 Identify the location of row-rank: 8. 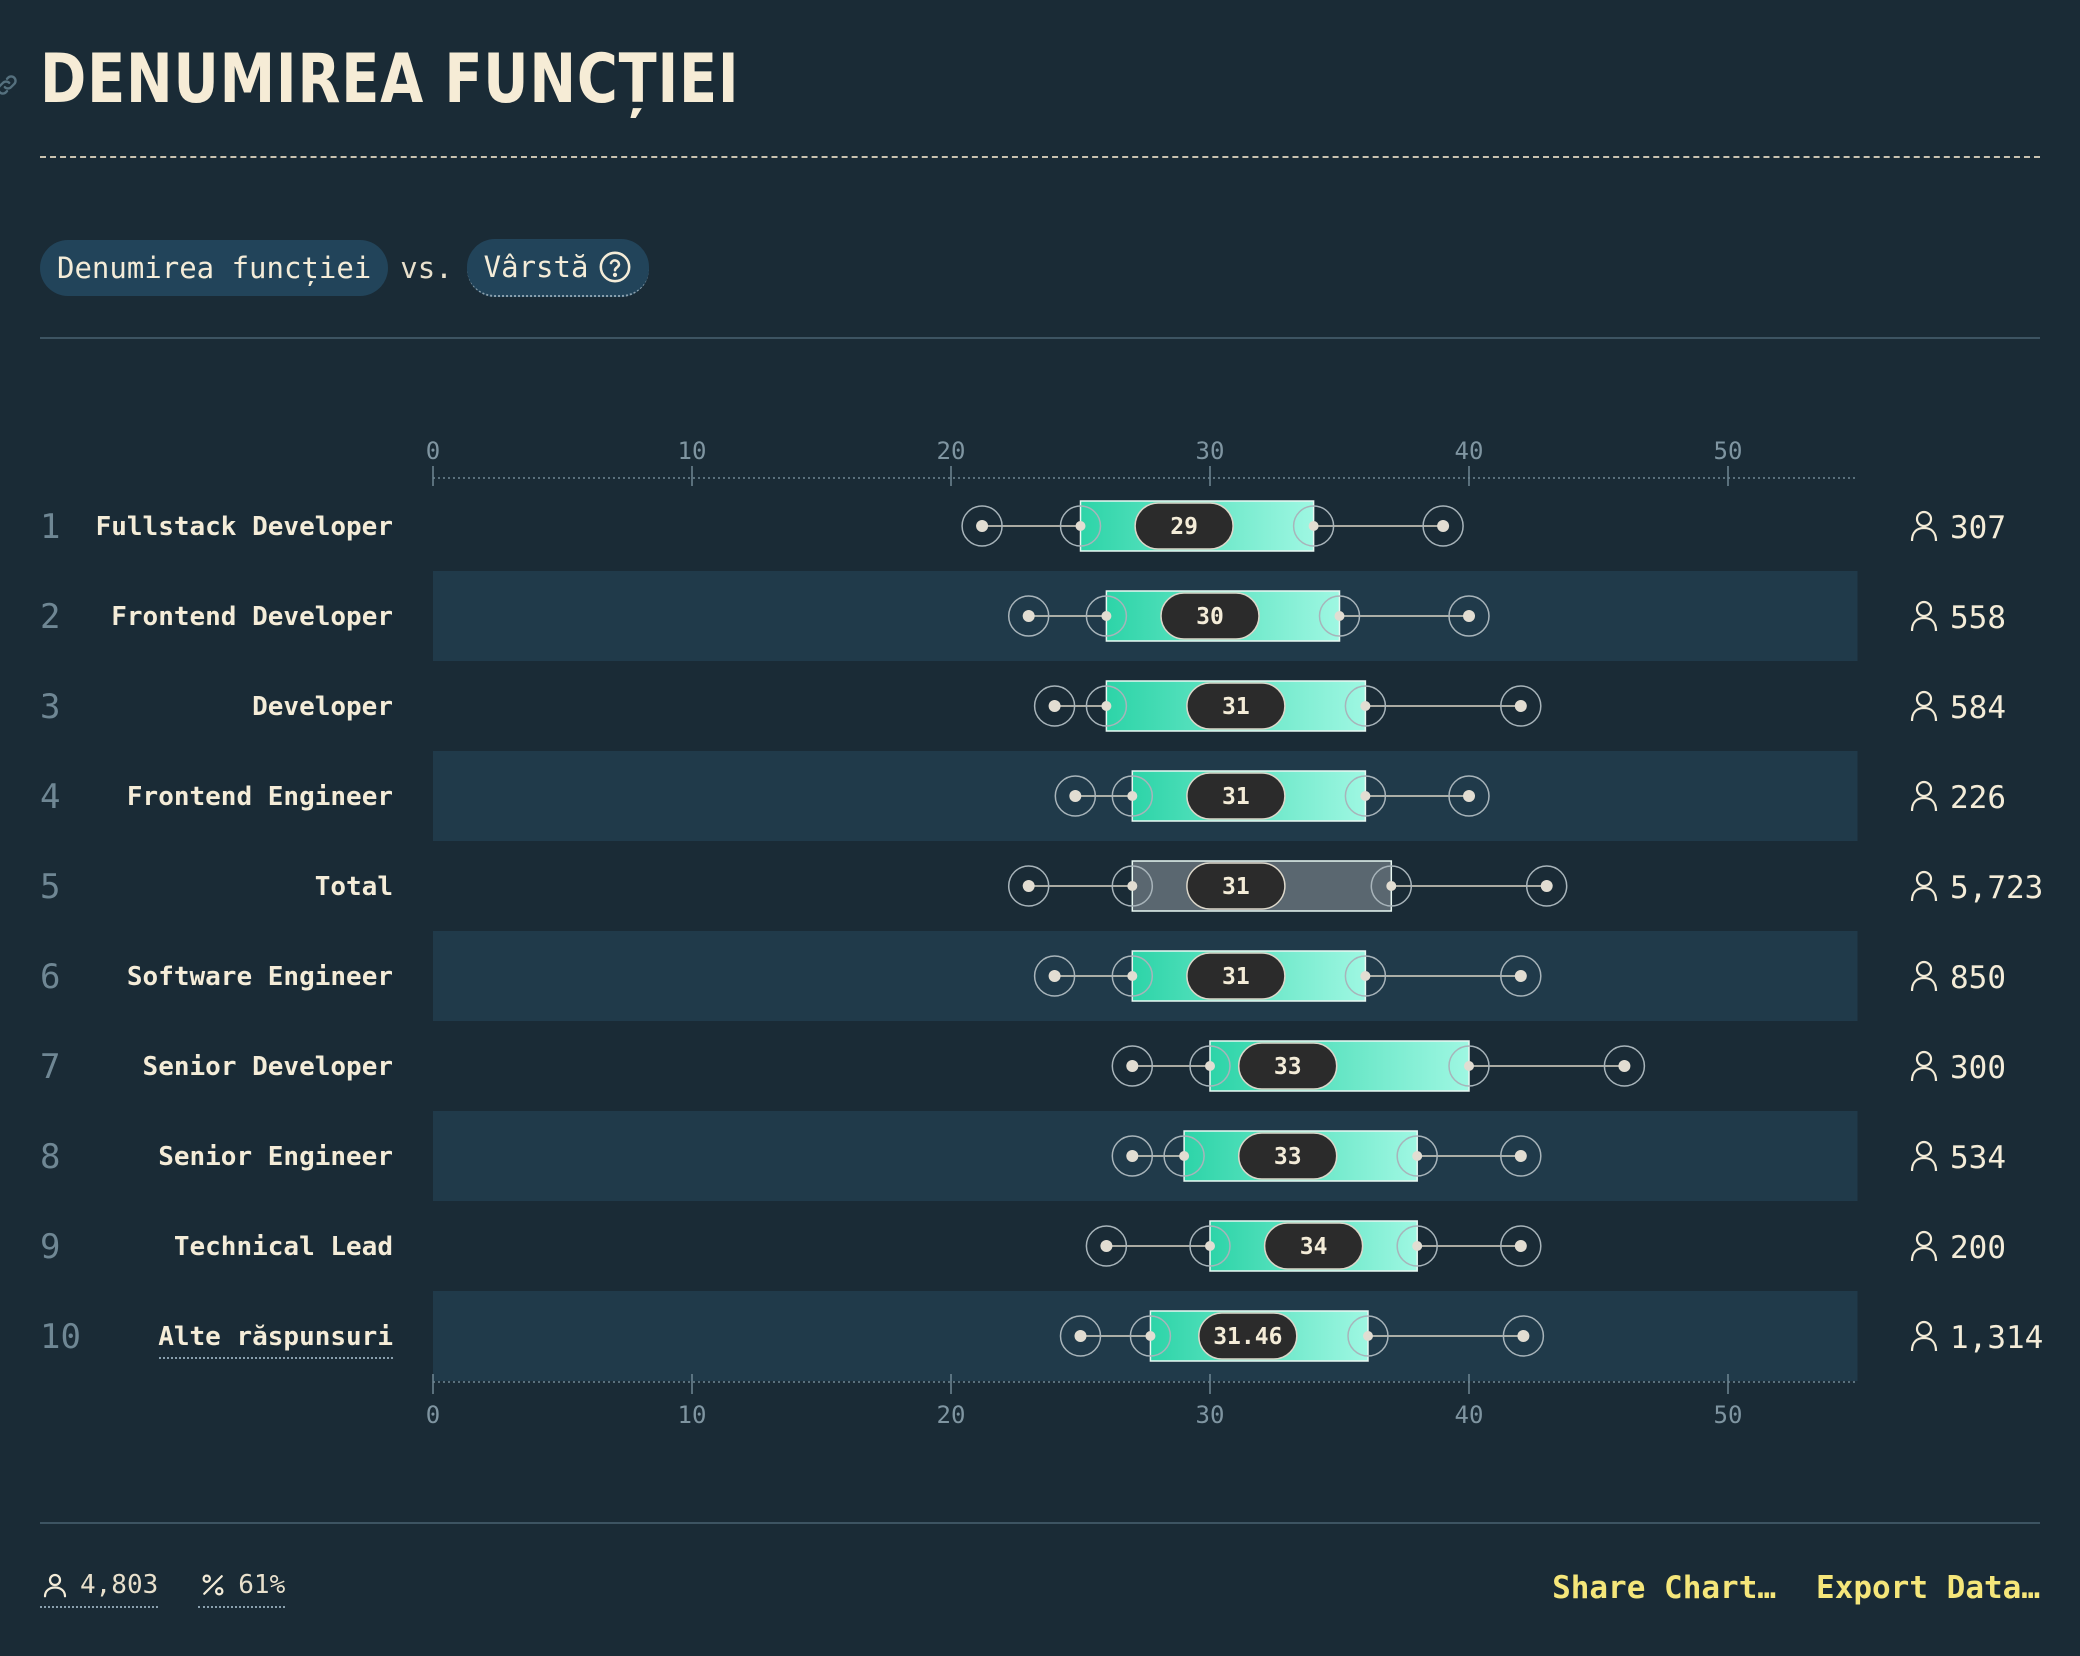
(50, 1157).